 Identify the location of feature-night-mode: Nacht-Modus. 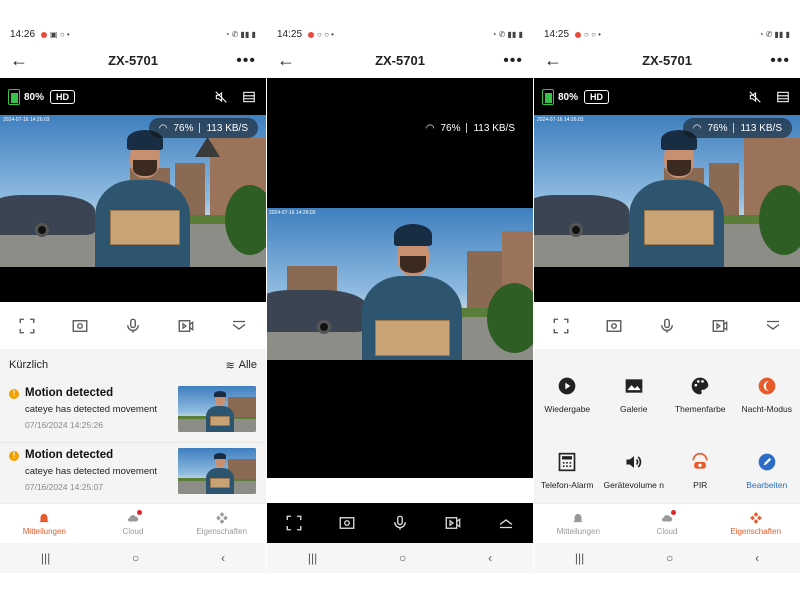
(767, 395).